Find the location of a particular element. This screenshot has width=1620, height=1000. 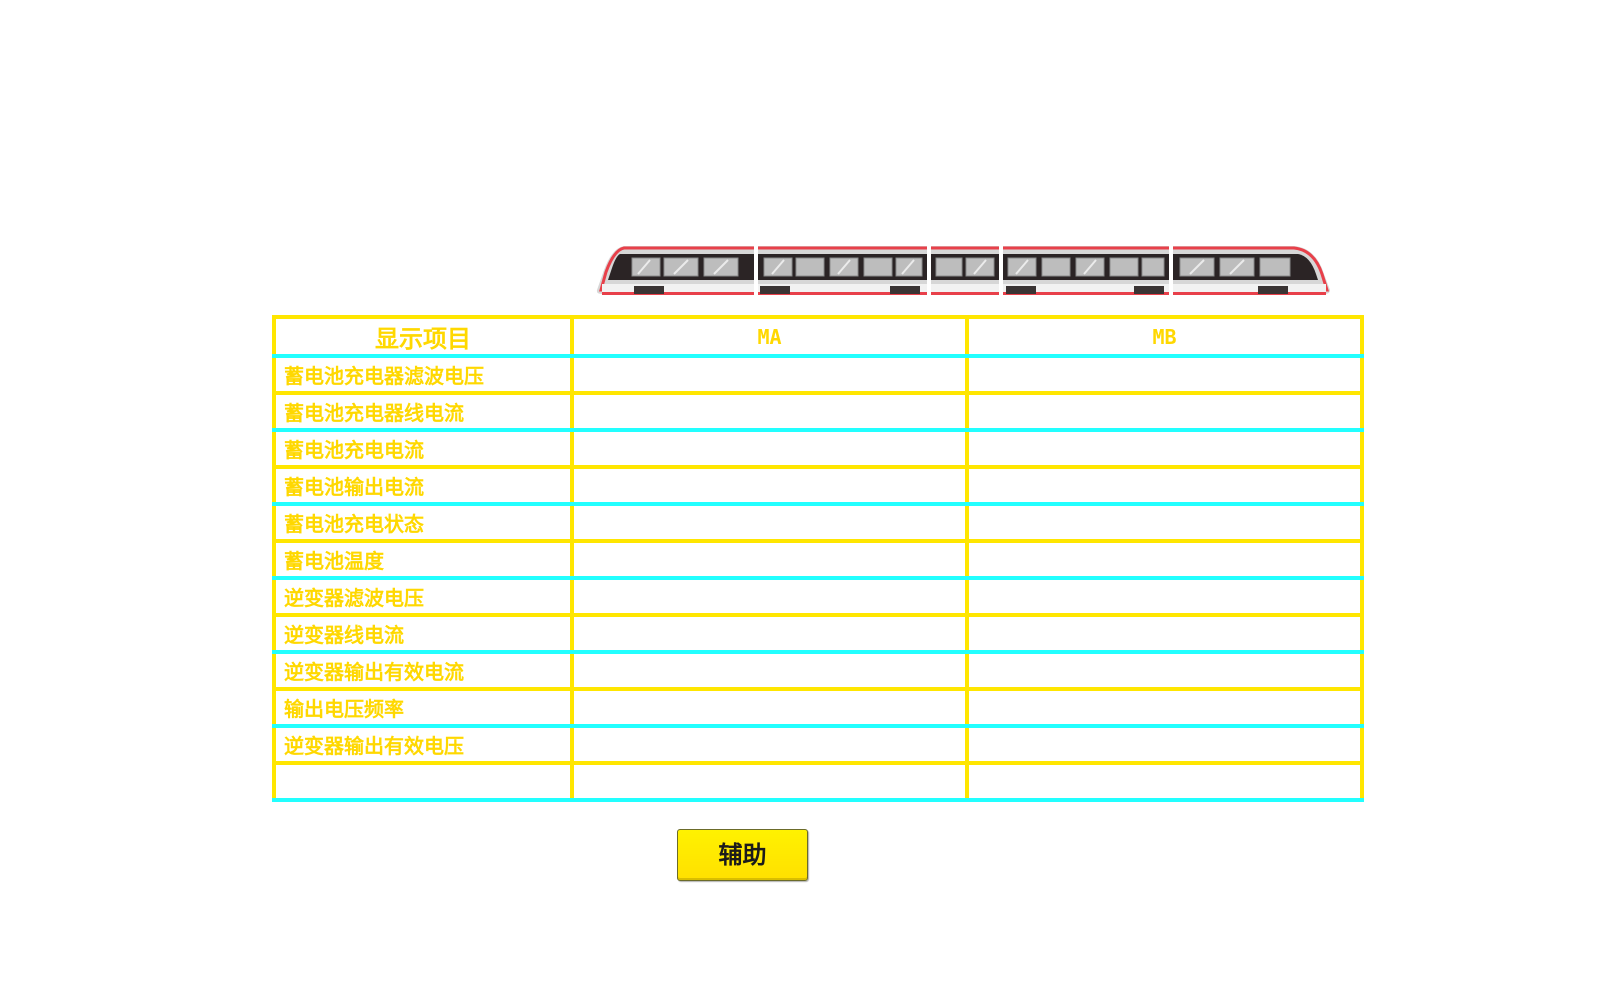

row-label: 蓄电池充电状态 is located at coordinates (423, 522).